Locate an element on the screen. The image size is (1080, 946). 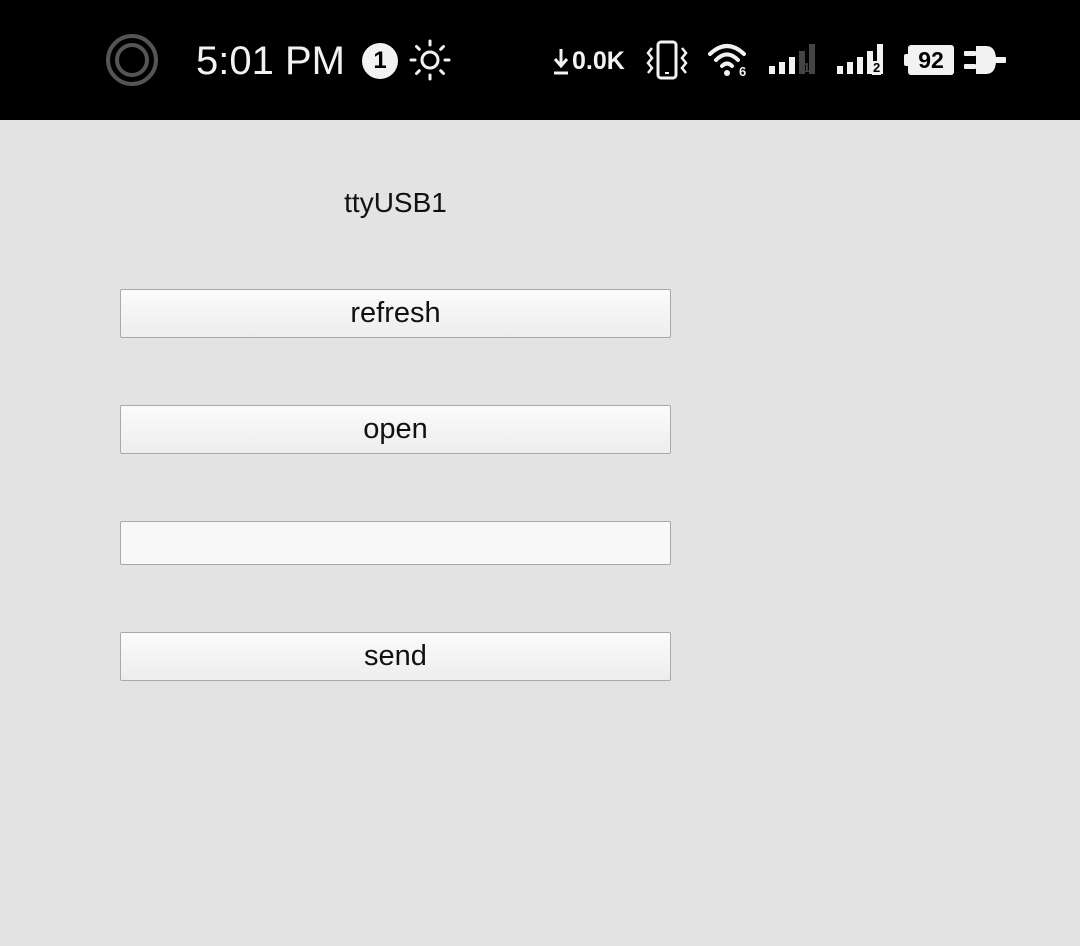
brightness-icon is located at coordinates (430, 60).